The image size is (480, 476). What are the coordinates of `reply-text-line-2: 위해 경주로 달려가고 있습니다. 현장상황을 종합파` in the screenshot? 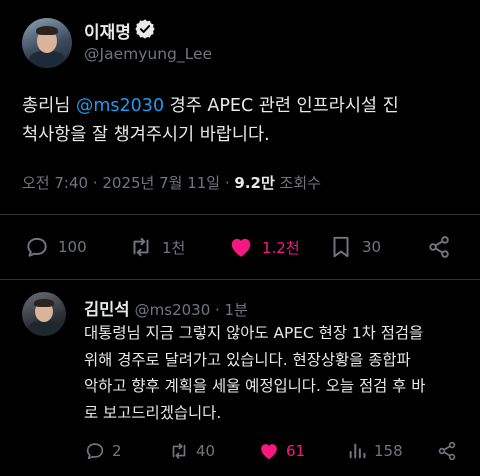 It's located at (247, 359).